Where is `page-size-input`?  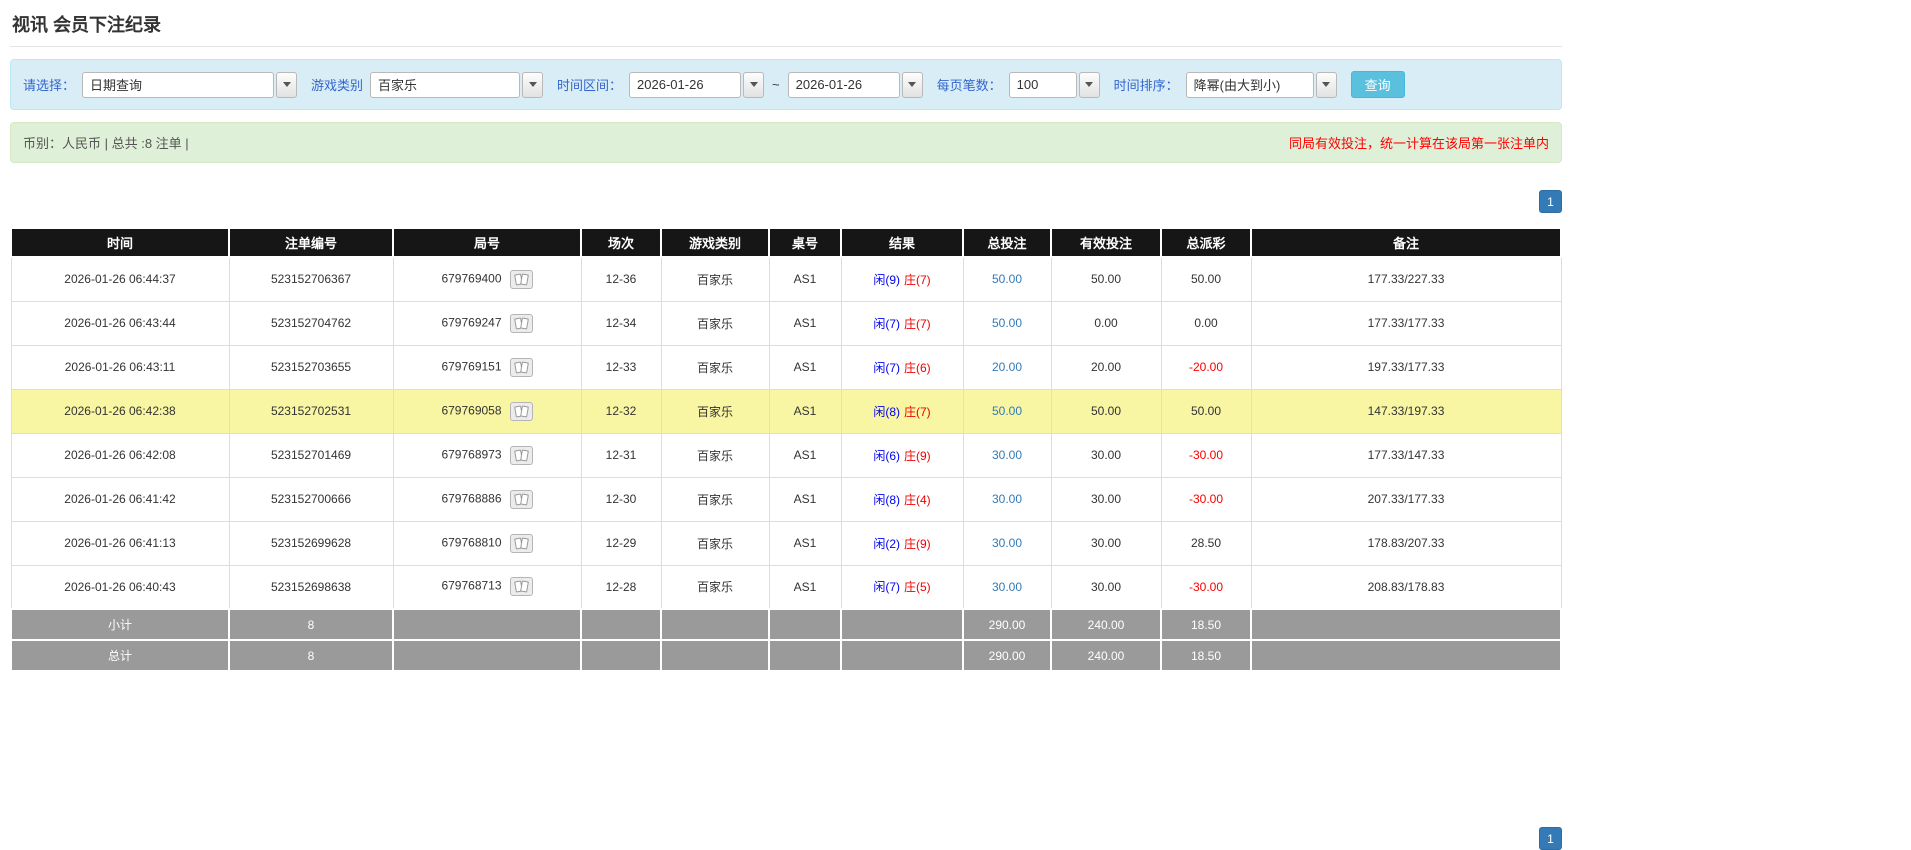
page-size-input is located at coordinates (1042, 84).